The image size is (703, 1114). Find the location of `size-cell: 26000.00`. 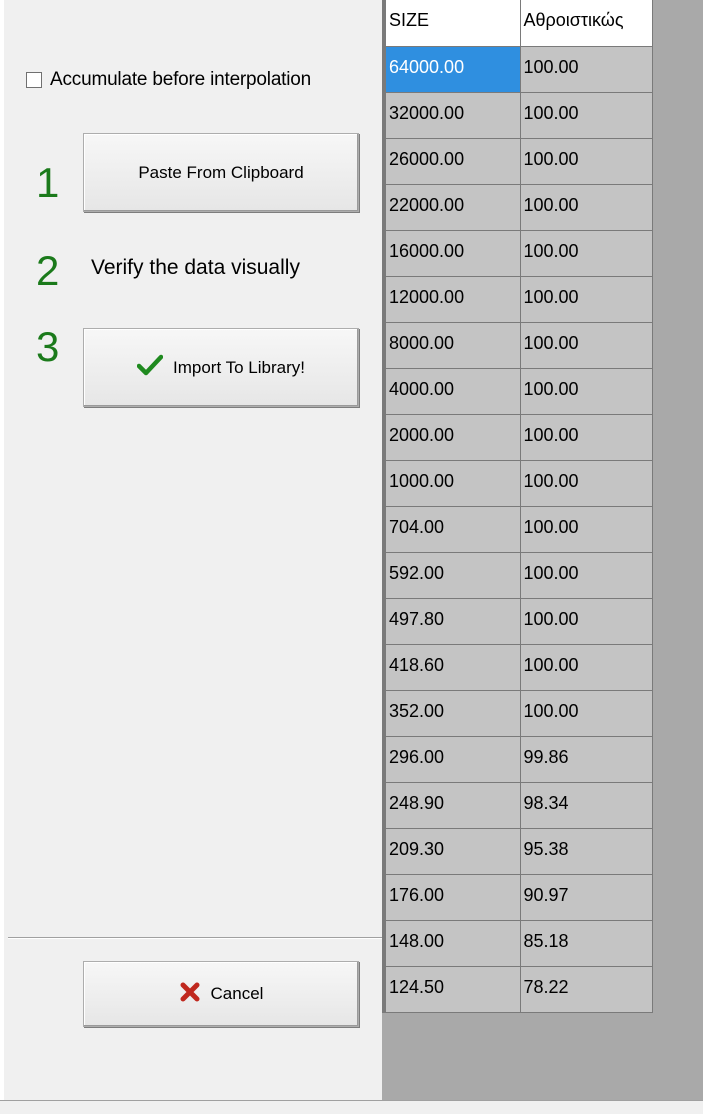

size-cell: 26000.00 is located at coordinates (451, 161).